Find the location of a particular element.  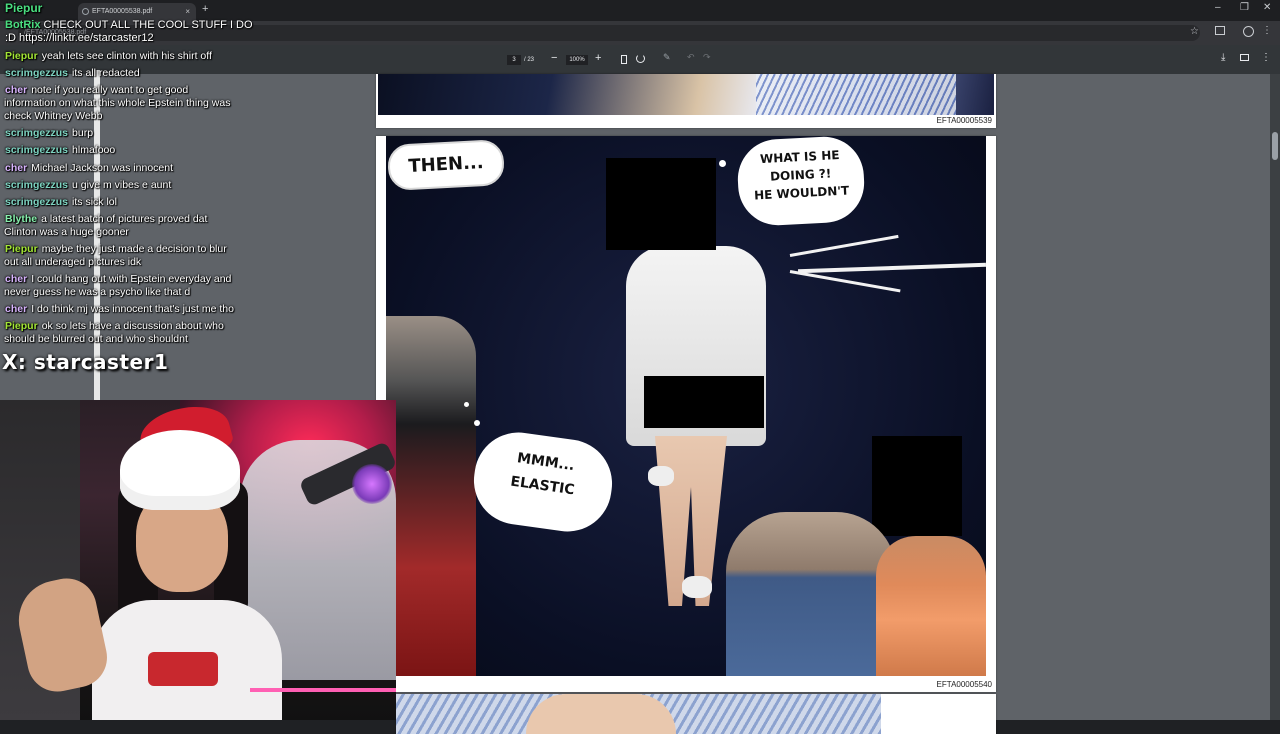

chat-message-continued: should be blurred out and who shouldnt is located at coordinates (96, 339).